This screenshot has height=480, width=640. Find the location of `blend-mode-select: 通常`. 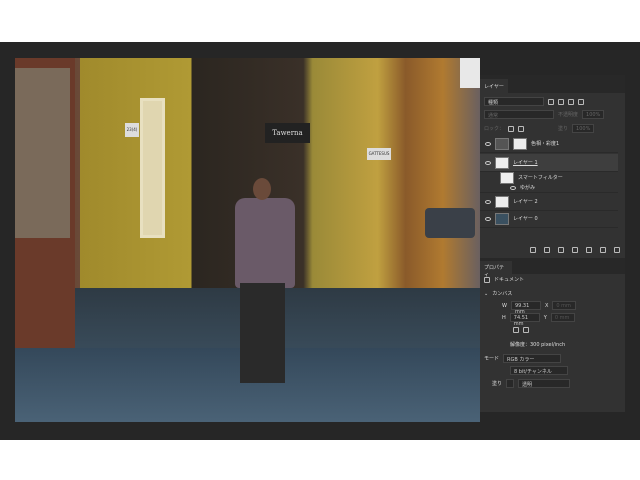

blend-mode-select: 通常 is located at coordinates (519, 114).